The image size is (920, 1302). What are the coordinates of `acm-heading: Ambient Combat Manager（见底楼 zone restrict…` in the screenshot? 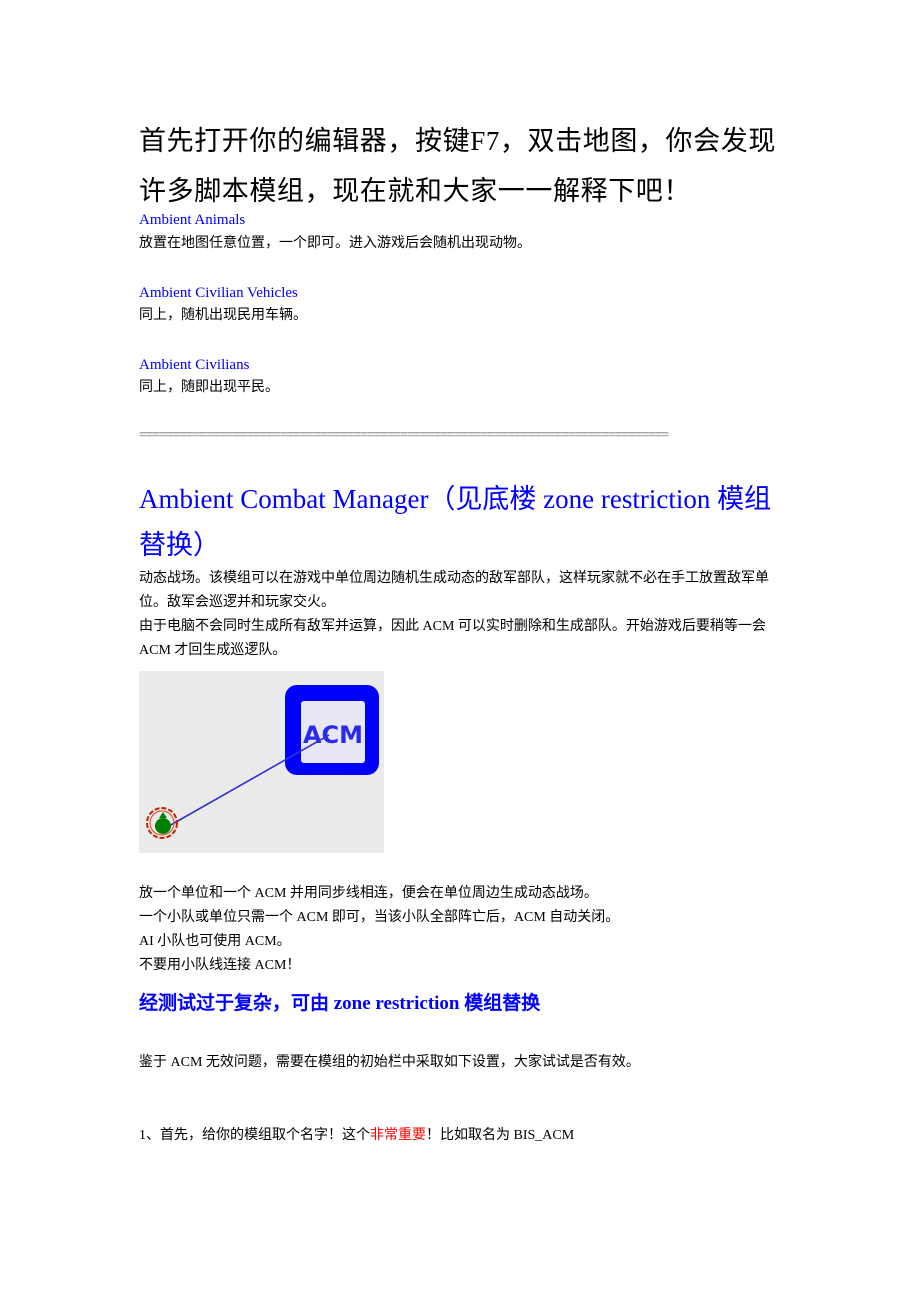 It's located at (455, 522).